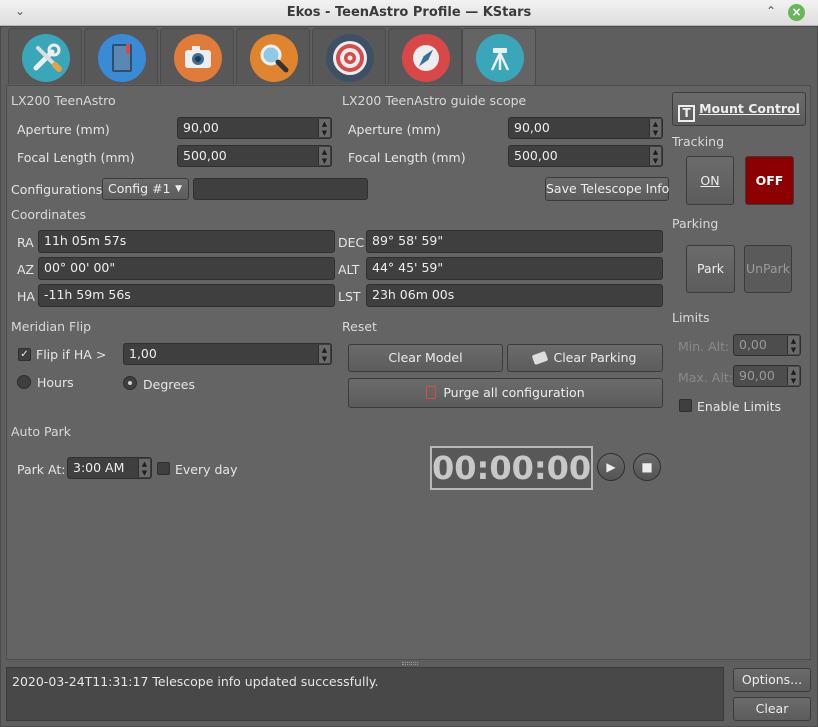  I want to click on start-timer-button: ▶, so click(611, 467).